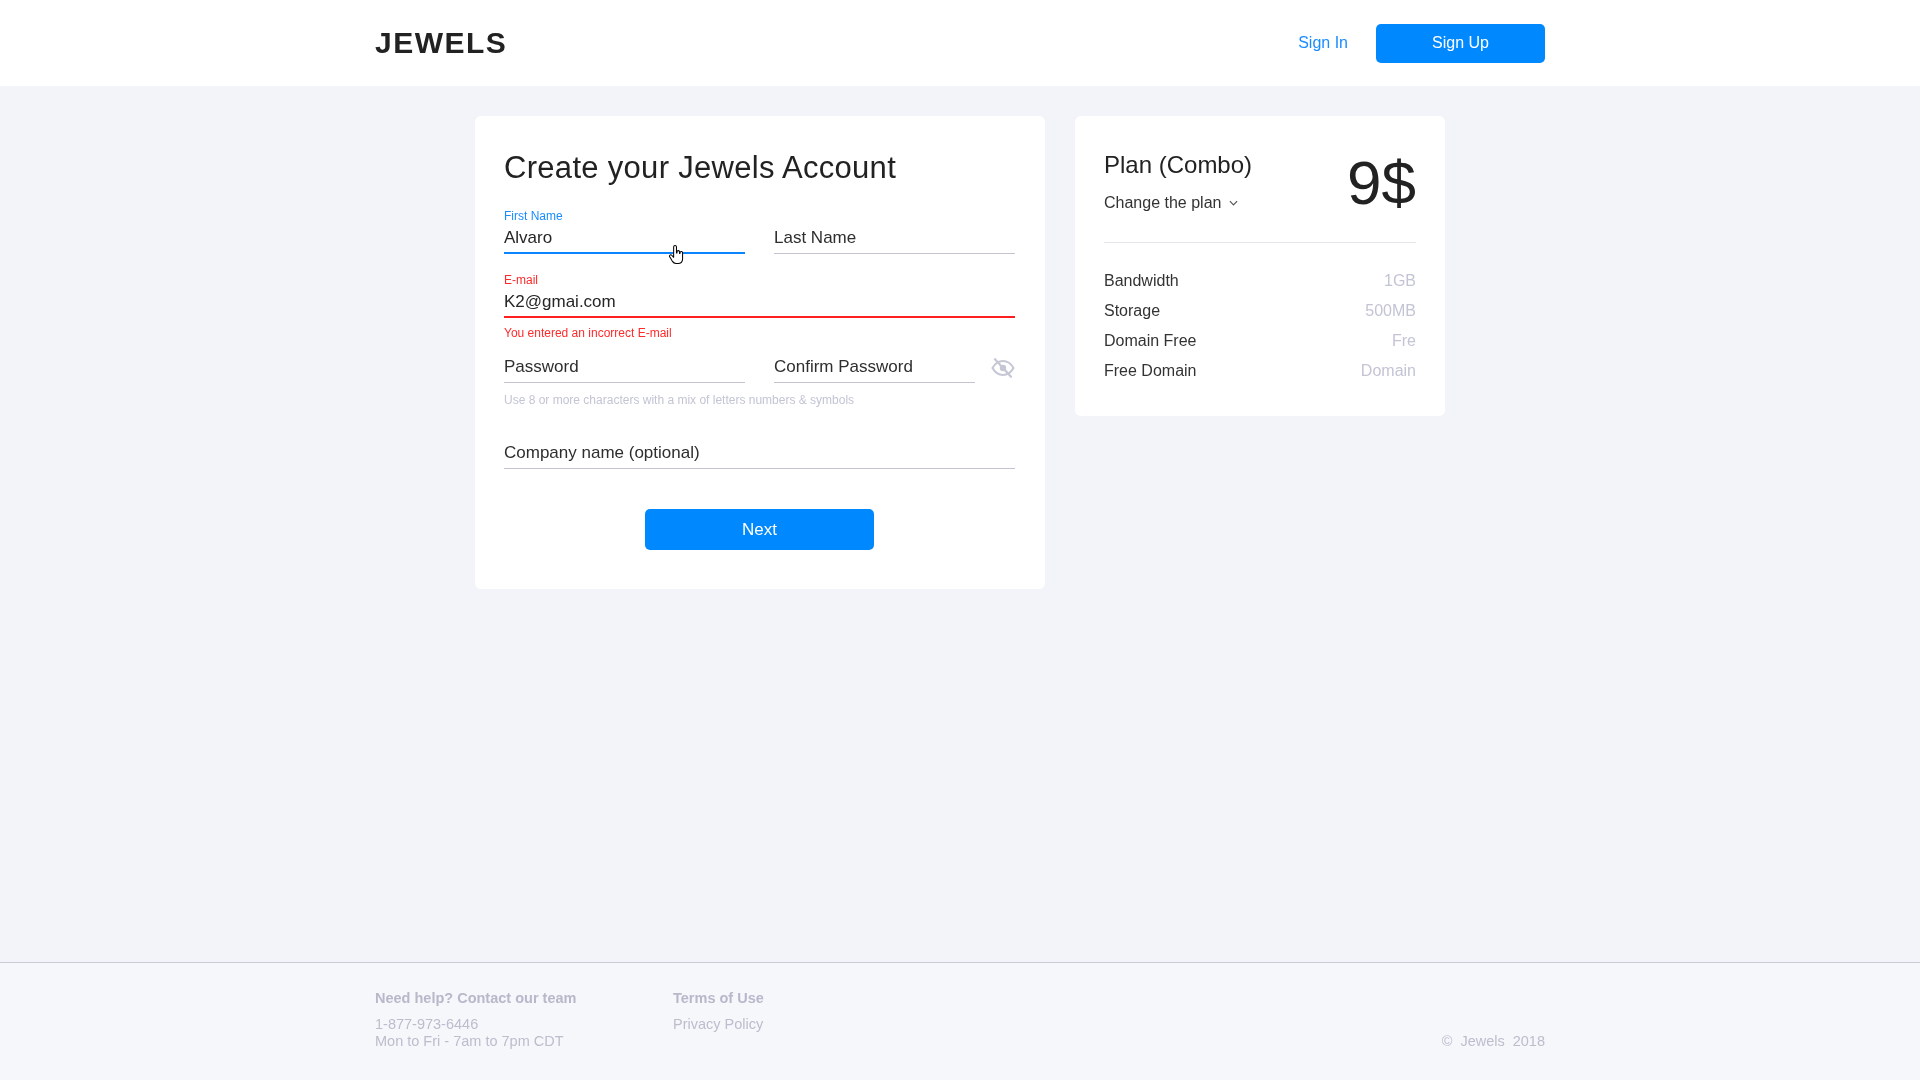  Describe the element at coordinates (521, 280) in the screenshot. I see `field-label: E-mail` at that location.